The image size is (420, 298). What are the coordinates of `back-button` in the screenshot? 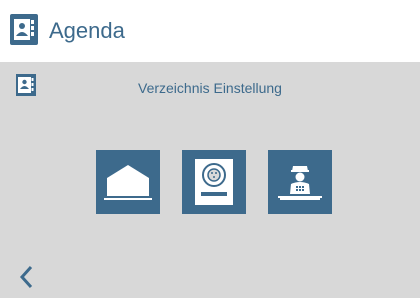 It's located at (28, 277).